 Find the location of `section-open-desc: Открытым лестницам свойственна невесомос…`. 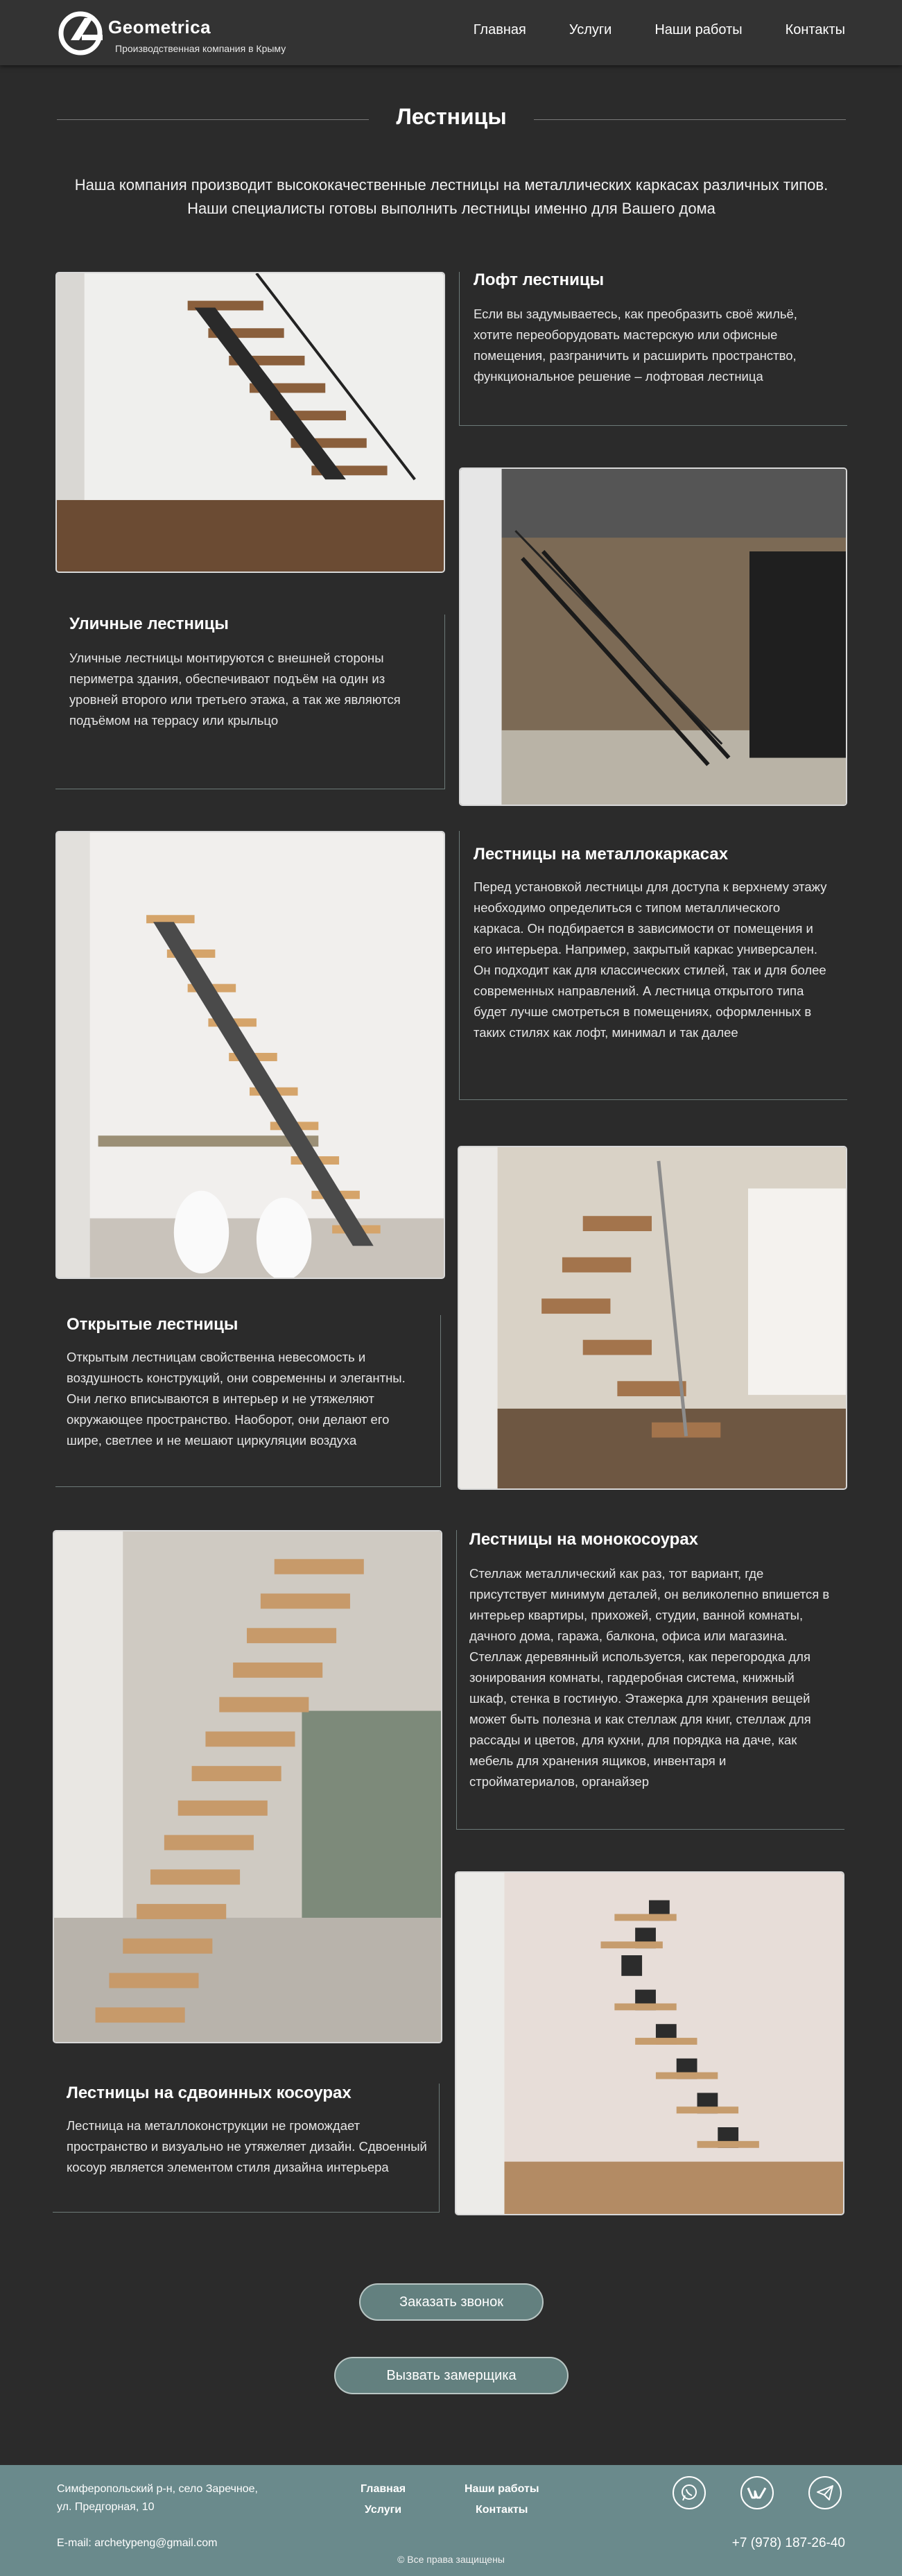

section-open-desc: Открытым лестницам свойственна невесомос… is located at coordinates (236, 1399).